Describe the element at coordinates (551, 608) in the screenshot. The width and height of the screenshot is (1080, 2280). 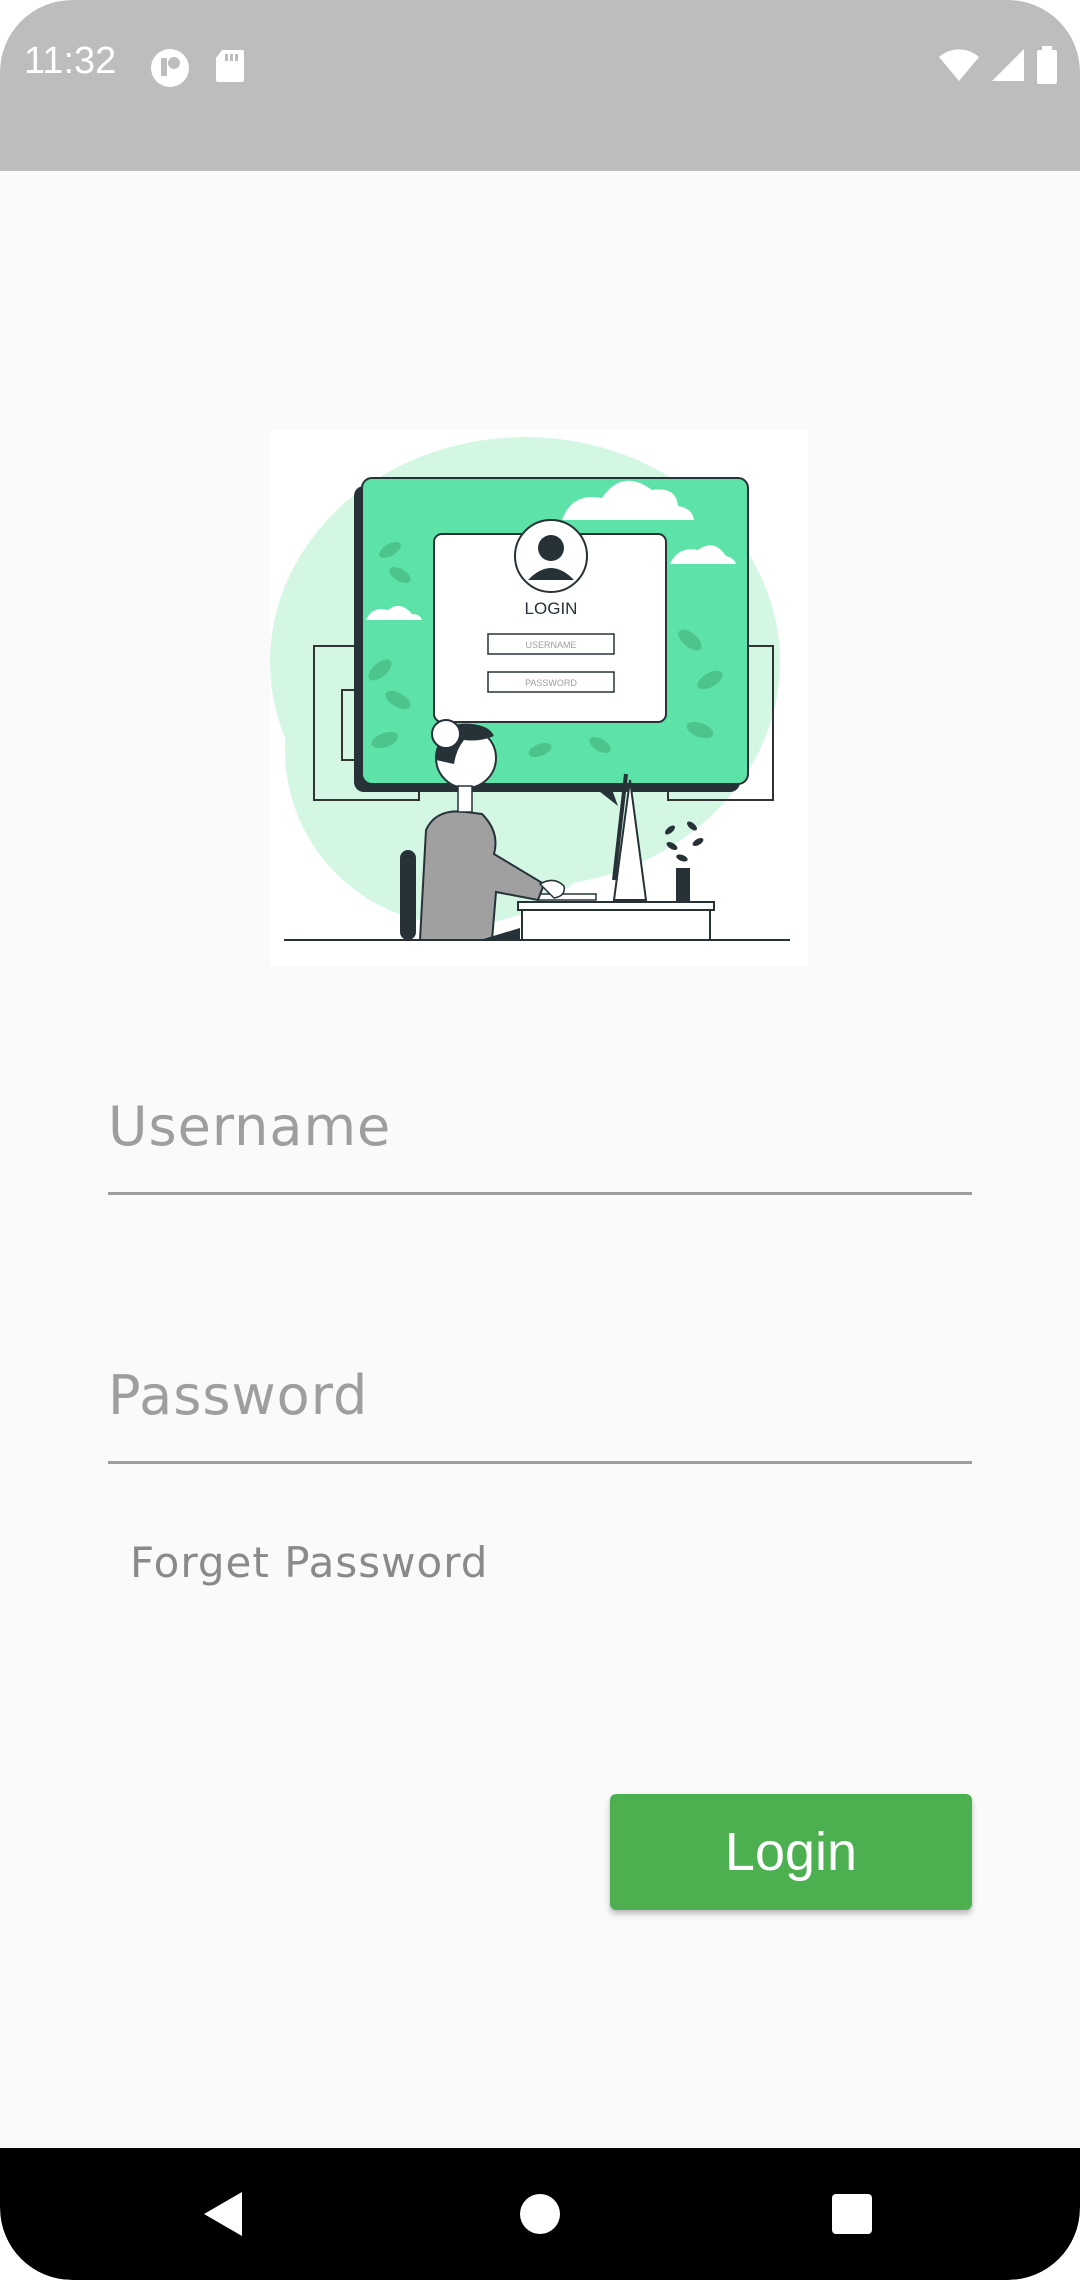
I see `illustration-title: LOGIN` at that location.